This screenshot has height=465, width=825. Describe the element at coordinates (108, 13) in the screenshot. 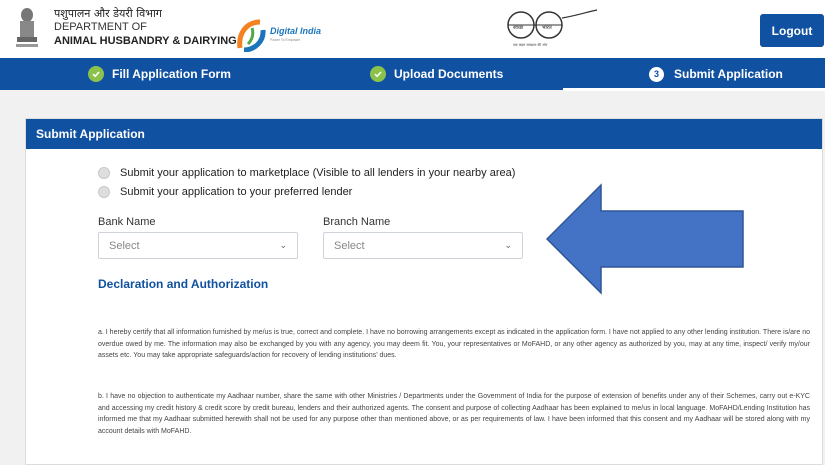

I see `dept-hindi: पशुपालन और डेयरी विभाग` at that location.